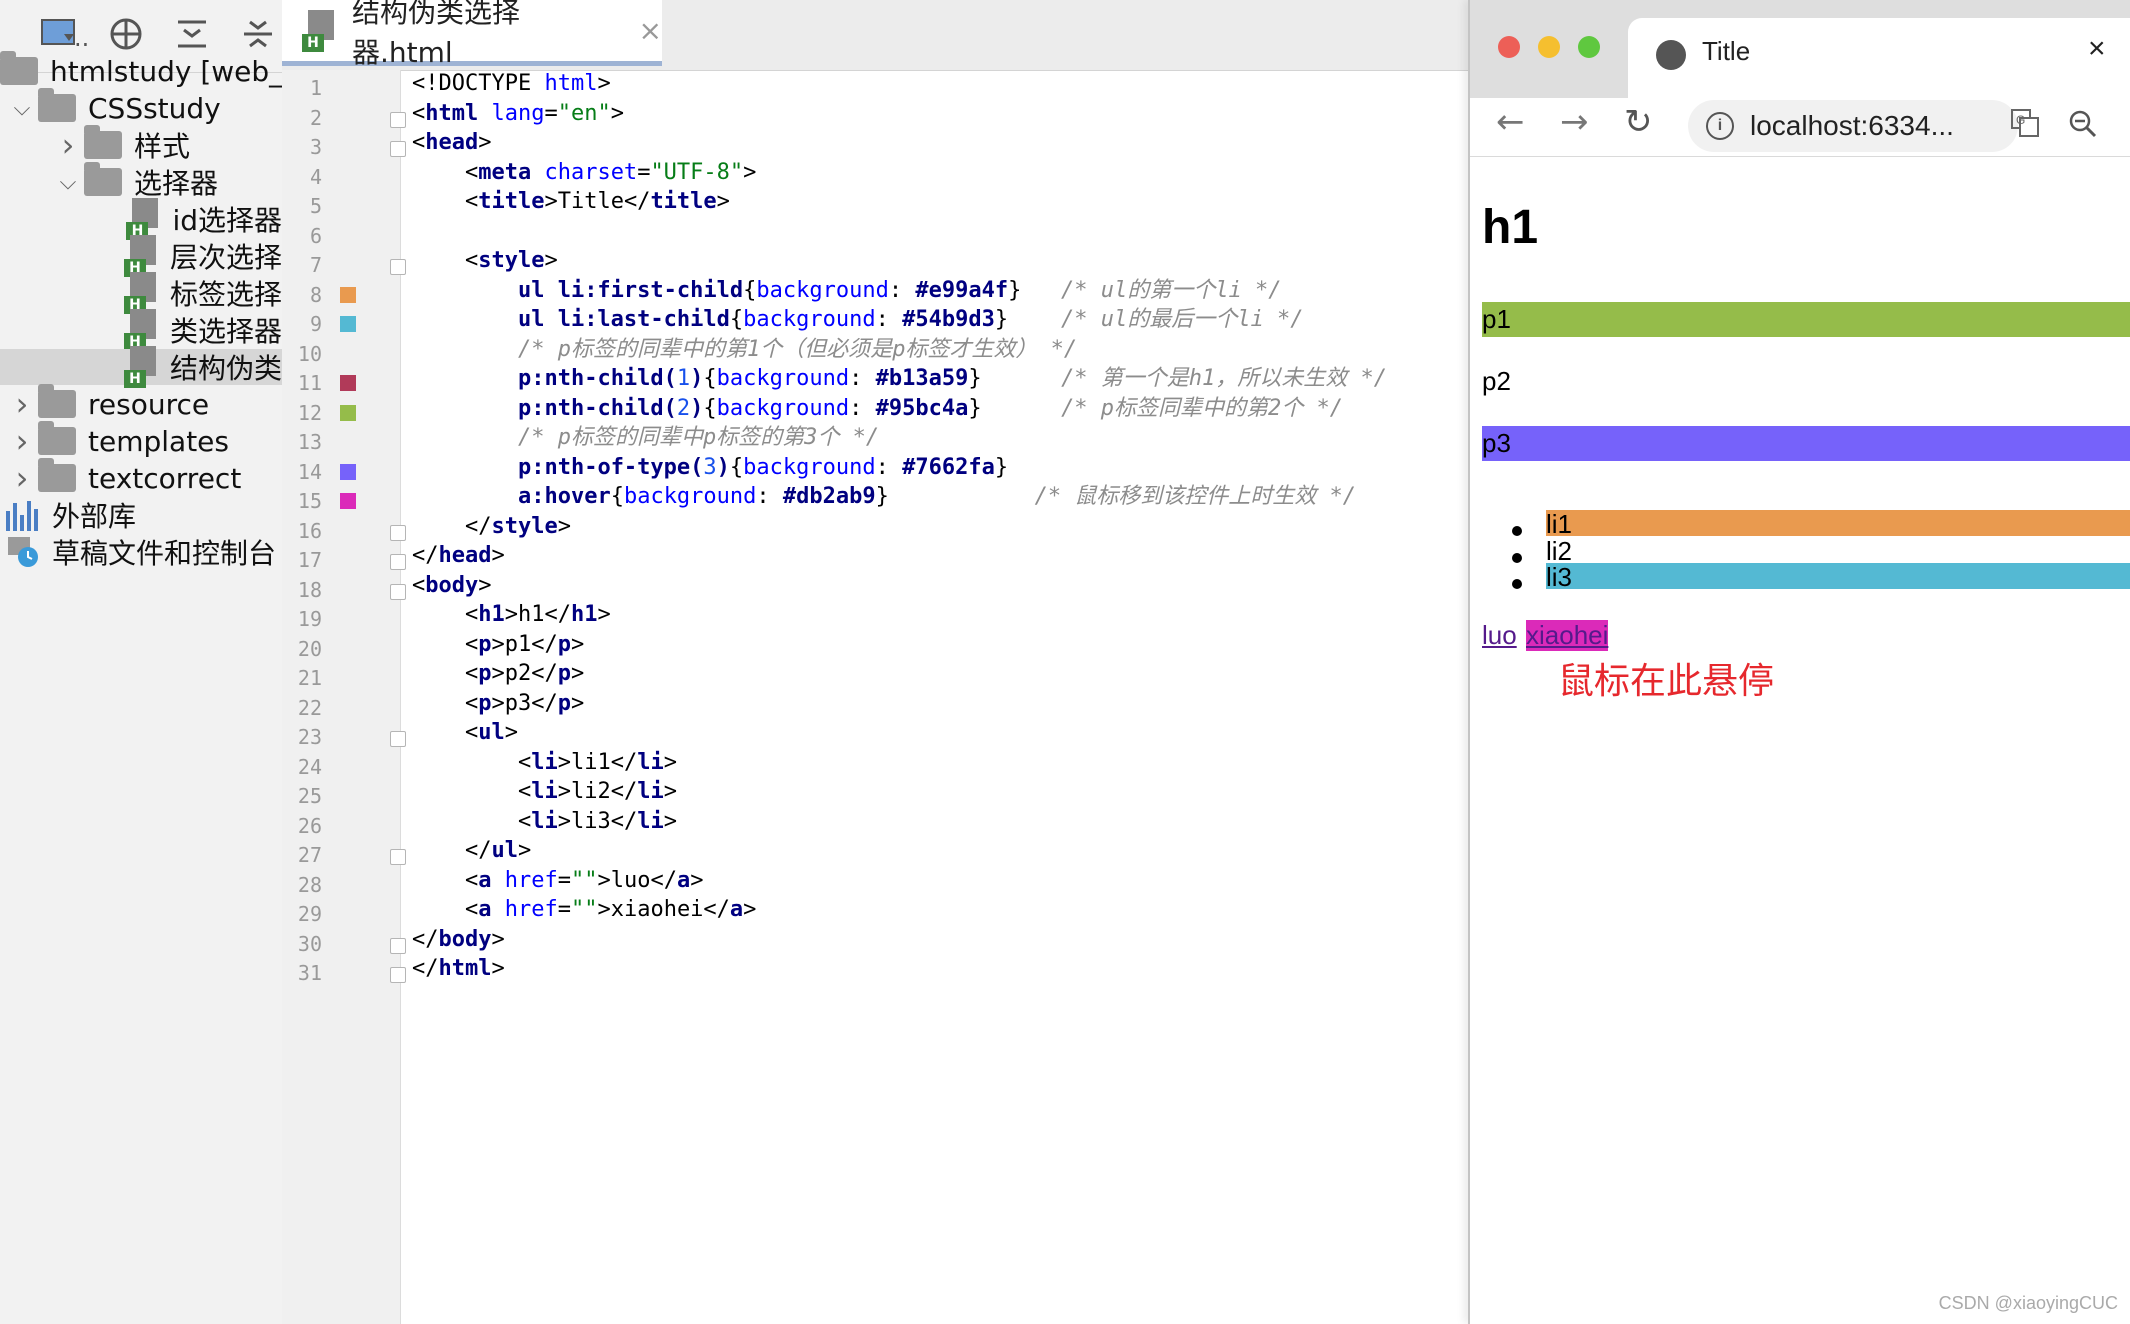 This screenshot has width=2130, height=1324. I want to click on code-token: #7662fa, so click(948, 467).